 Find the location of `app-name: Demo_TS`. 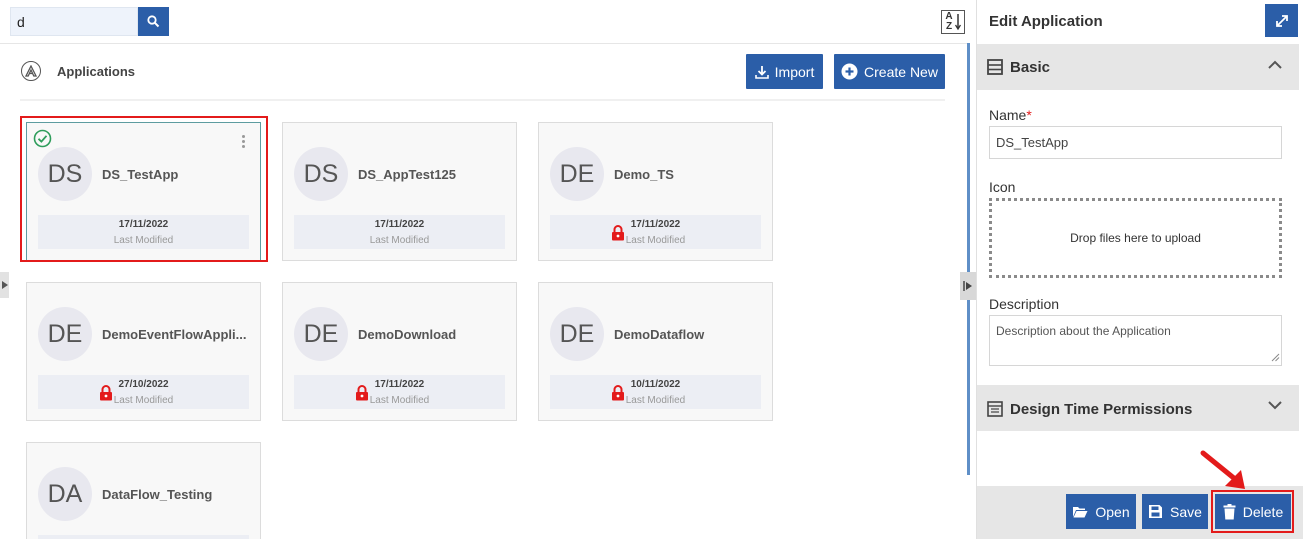

app-name: Demo_TS is located at coordinates (644, 174).